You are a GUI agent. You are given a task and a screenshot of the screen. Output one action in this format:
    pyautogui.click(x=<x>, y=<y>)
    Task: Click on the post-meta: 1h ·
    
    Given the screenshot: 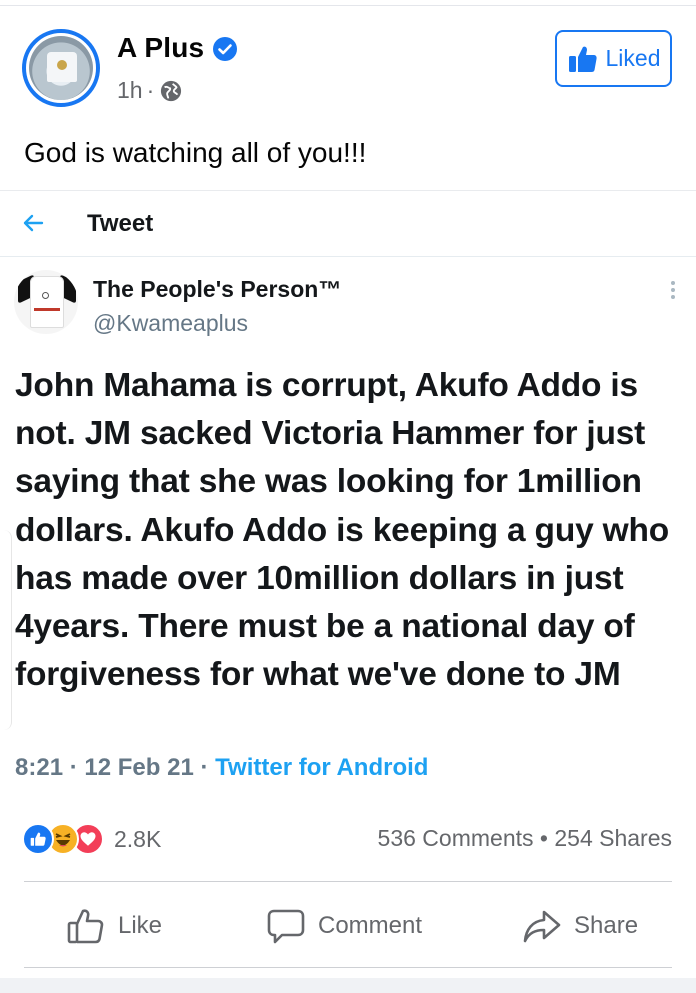 What is the action you would take?
    pyautogui.click(x=149, y=90)
    